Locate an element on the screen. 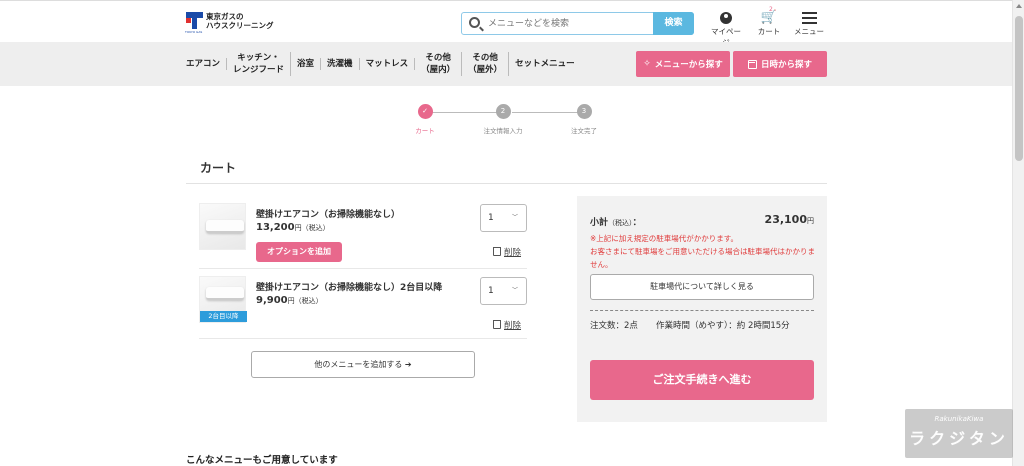 The height and width of the screenshot is (466, 1024). cart-link: 🛒 2 カート is located at coordinates (769, 21).